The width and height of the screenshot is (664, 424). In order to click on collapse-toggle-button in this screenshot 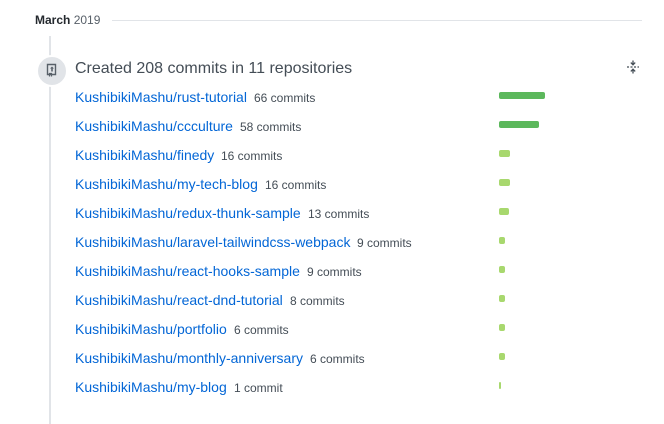, I will do `click(633, 69)`.